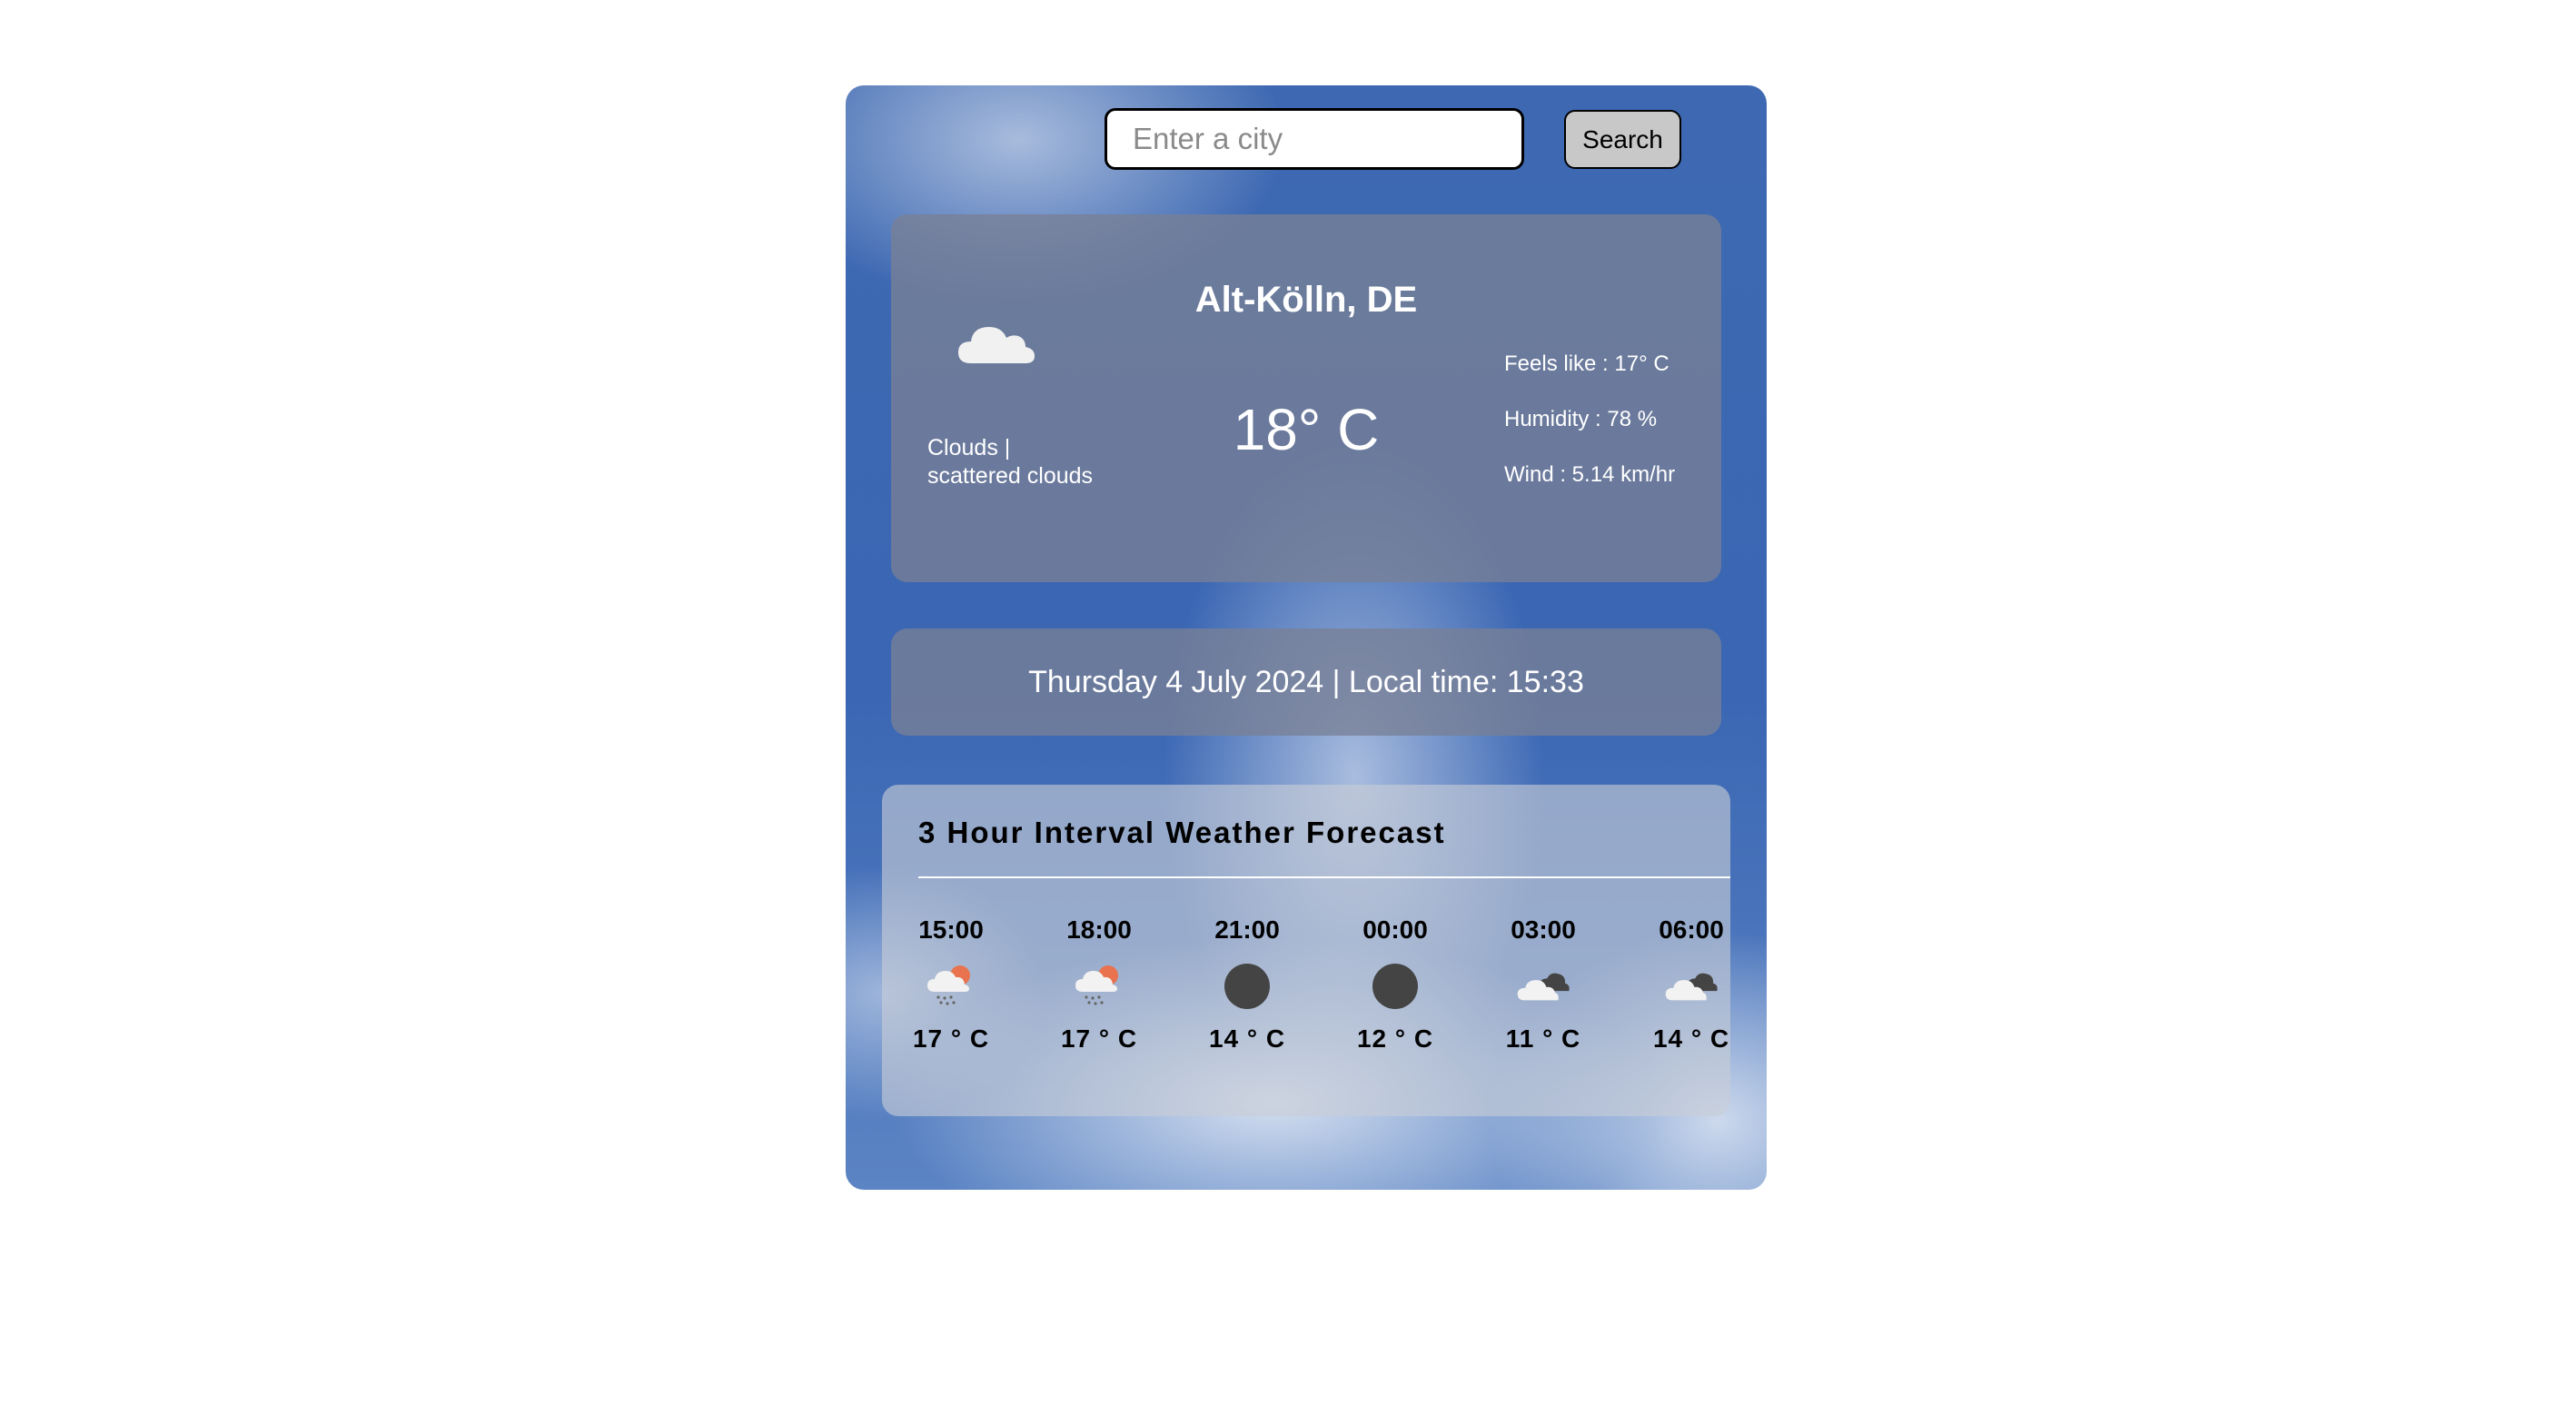  I want to click on forecast-item: 21:00 14 ° C, so click(1247, 984).